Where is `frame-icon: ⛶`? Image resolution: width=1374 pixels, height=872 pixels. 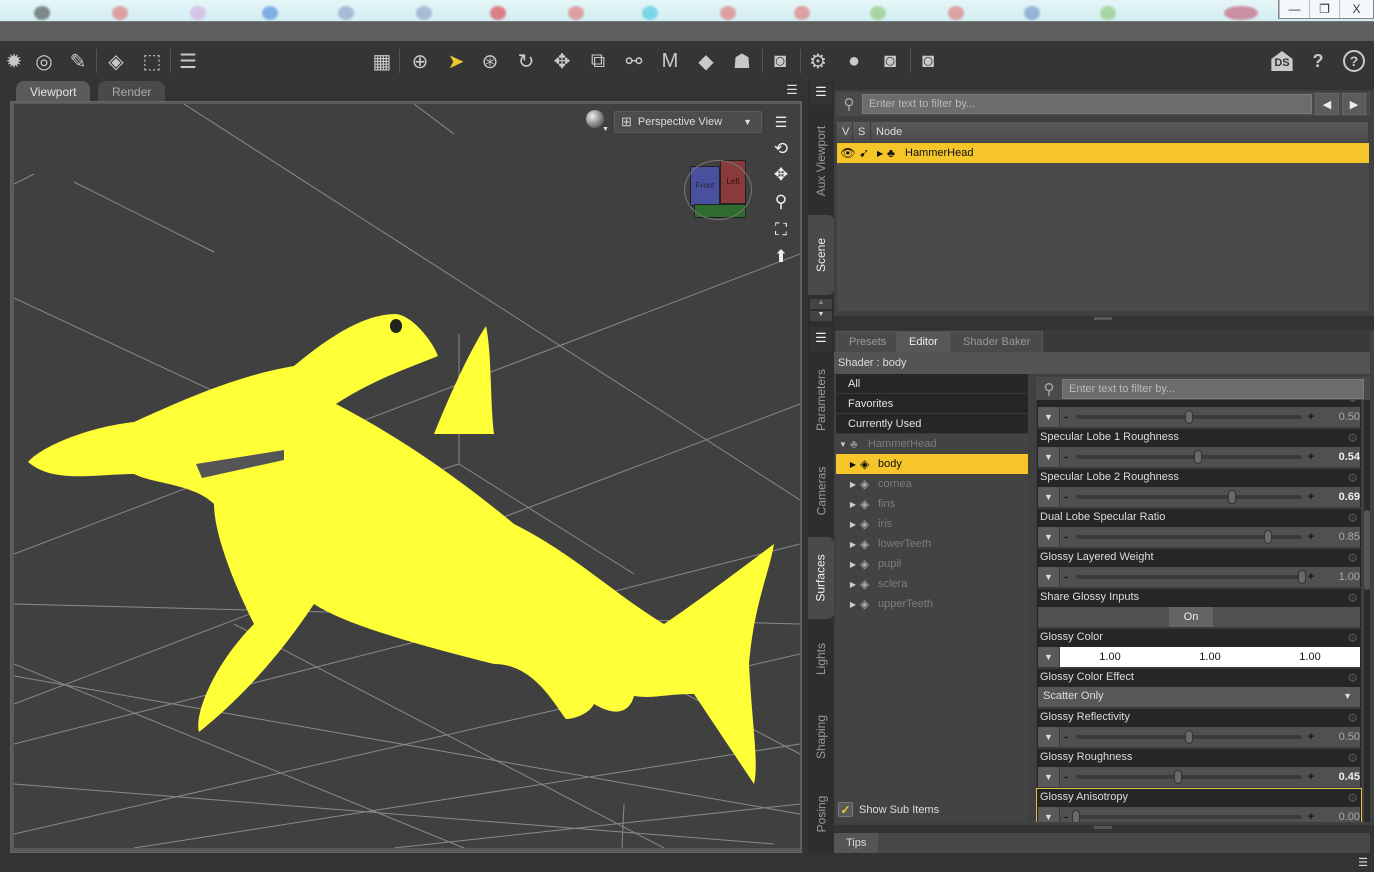
frame-icon: ⛶ is located at coordinates (781, 230).